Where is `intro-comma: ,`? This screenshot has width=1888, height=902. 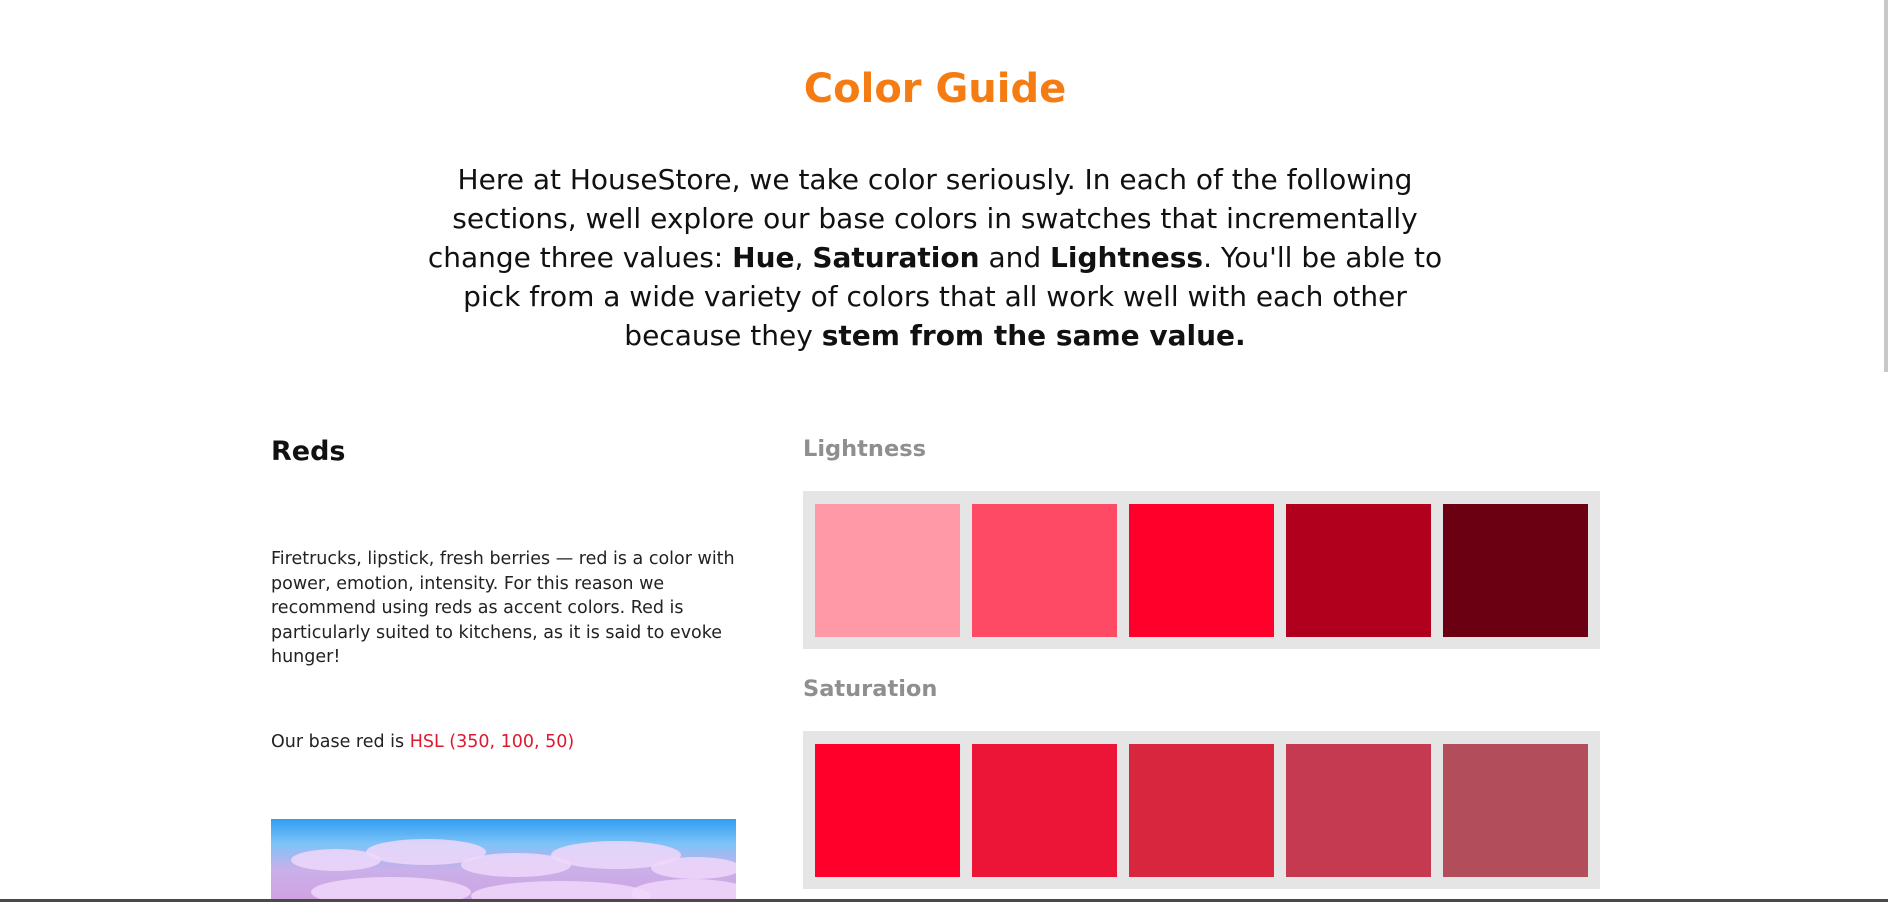
intro-comma: , is located at coordinates (799, 257).